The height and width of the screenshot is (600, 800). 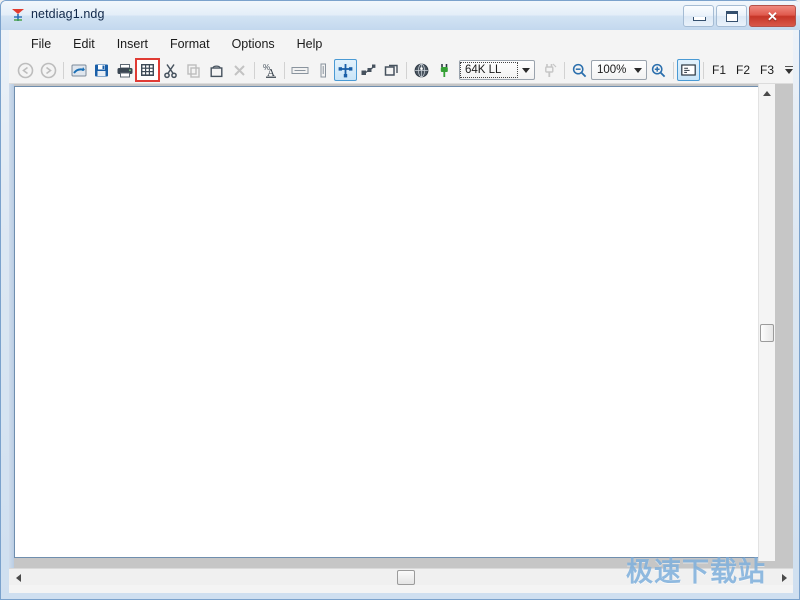 I want to click on toolbar-overflow-button, so click(x=789, y=70).